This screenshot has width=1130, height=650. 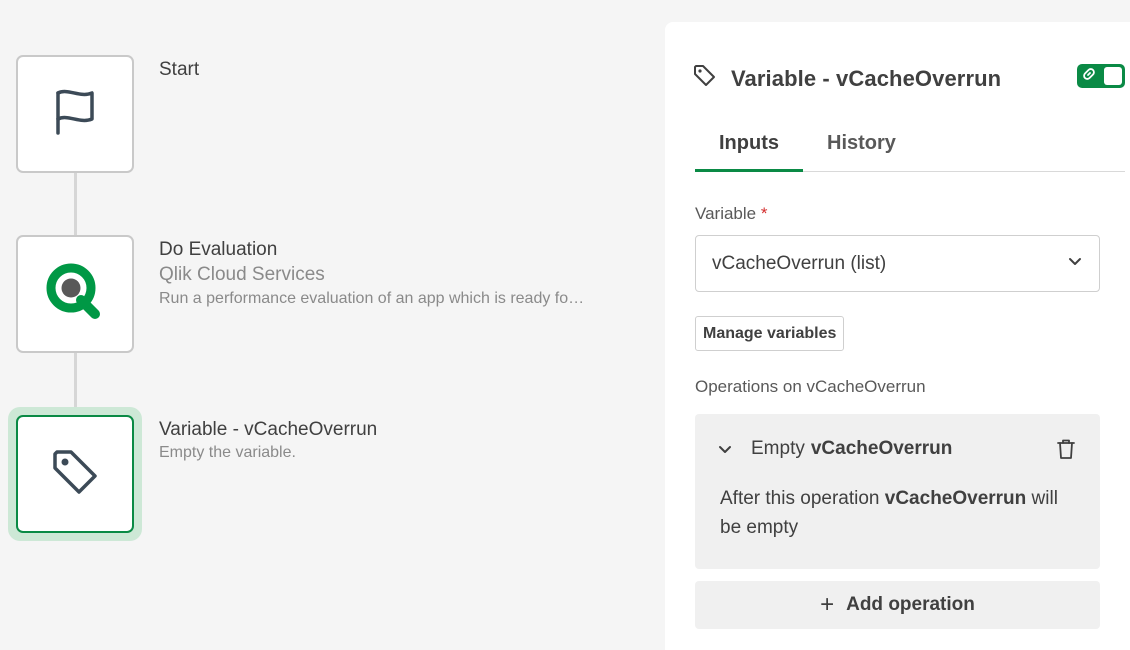 I want to click on operation-header: Empty vCacheOverrun, so click(x=834, y=449).